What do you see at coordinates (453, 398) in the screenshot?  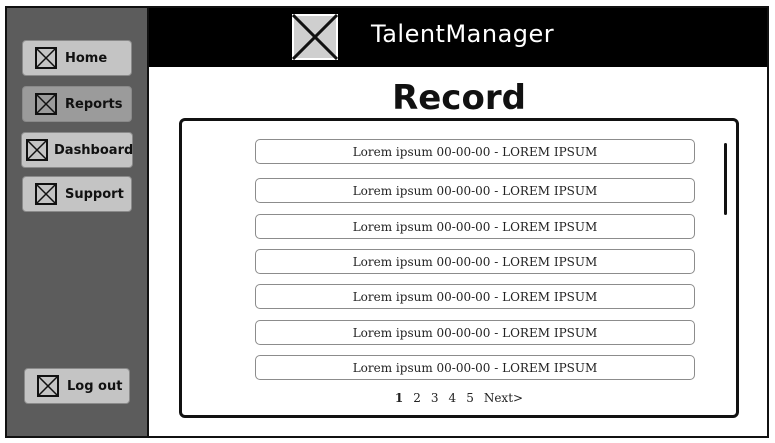 I see `page-4-link: 4` at bounding box center [453, 398].